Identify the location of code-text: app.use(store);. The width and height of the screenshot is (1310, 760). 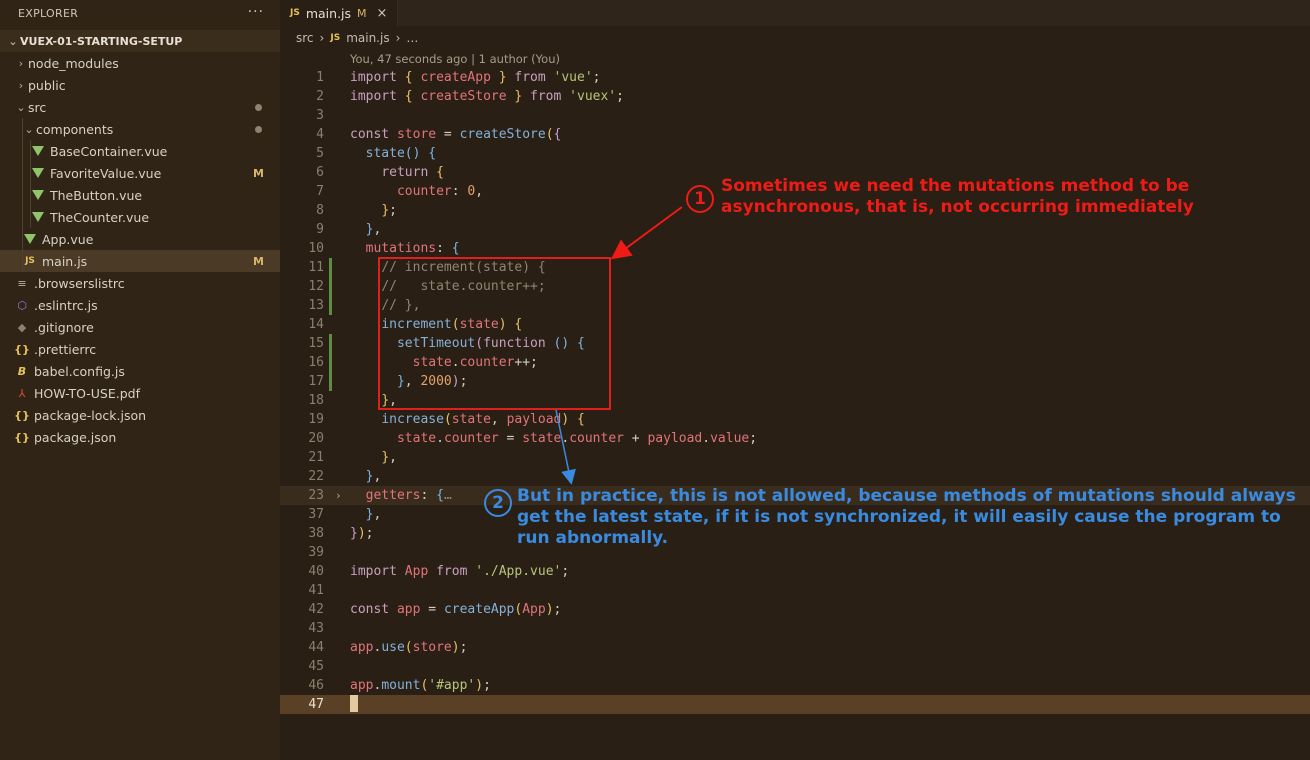
(409, 647).